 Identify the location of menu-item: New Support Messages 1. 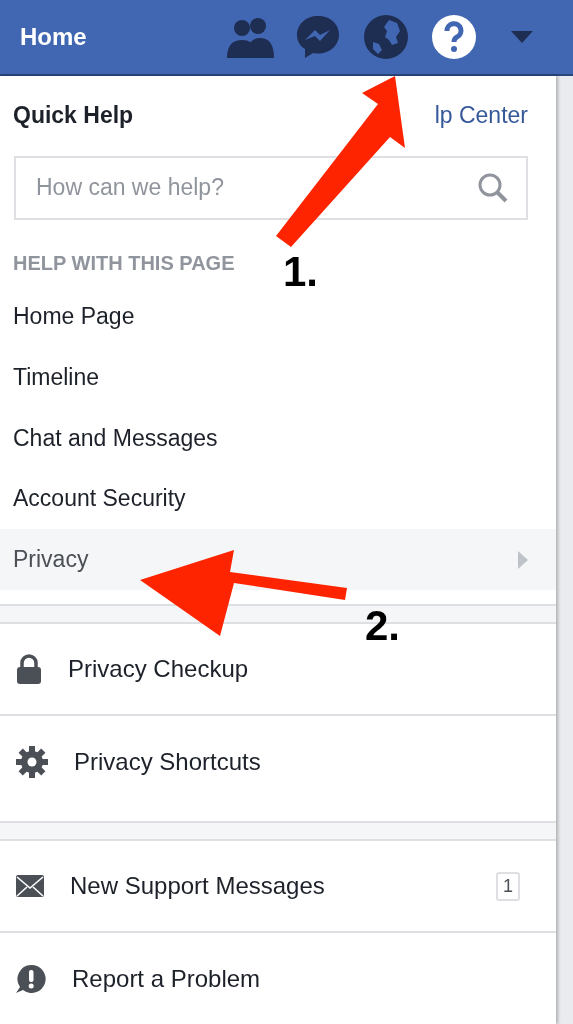
(278, 887).